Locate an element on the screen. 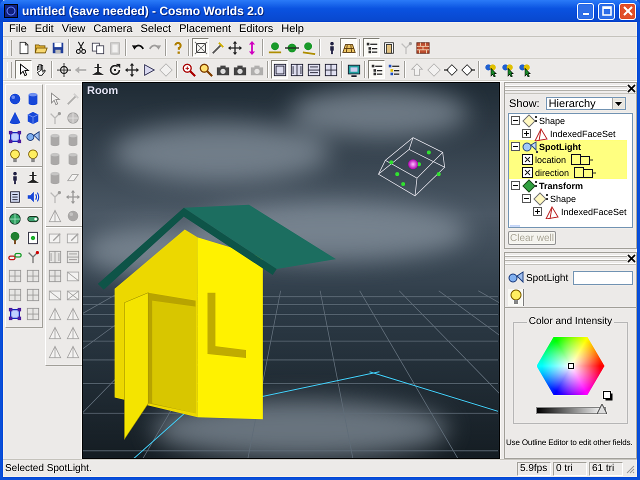 Image resolution: width=640 pixels, height=480 pixels. triangle-count: 61 tri is located at coordinates (606, 469).